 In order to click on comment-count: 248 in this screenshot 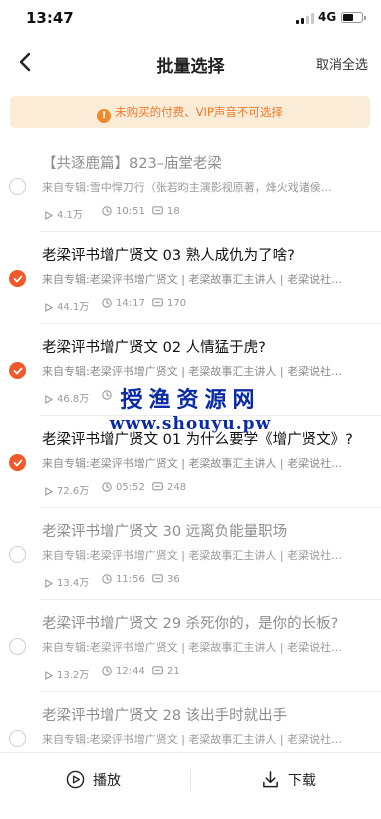, I will do `click(169, 487)`.